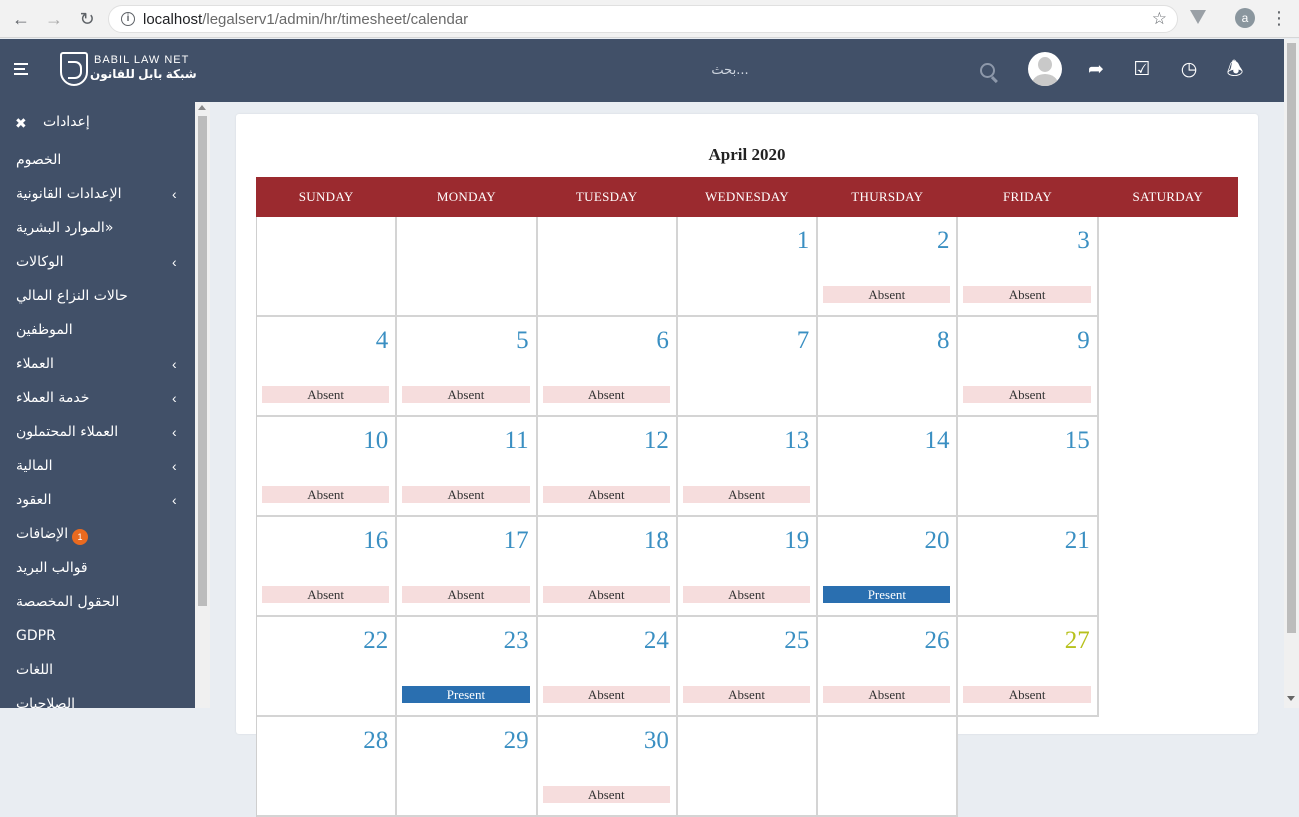 Image resolution: width=1299 pixels, height=817 pixels. What do you see at coordinates (202, 361) in the screenshot?
I see `sidebar-scroll-thumb` at bounding box center [202, 361].